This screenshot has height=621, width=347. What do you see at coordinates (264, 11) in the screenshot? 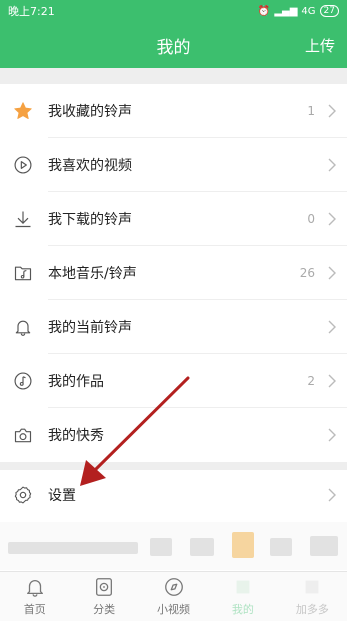
I see `alarm-icon: ⏰` at bounding box center [264, 11].